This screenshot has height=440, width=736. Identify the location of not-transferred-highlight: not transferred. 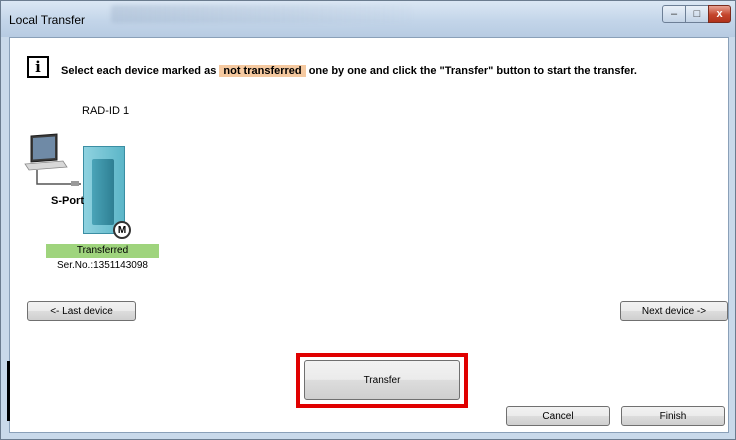
(262, 71).